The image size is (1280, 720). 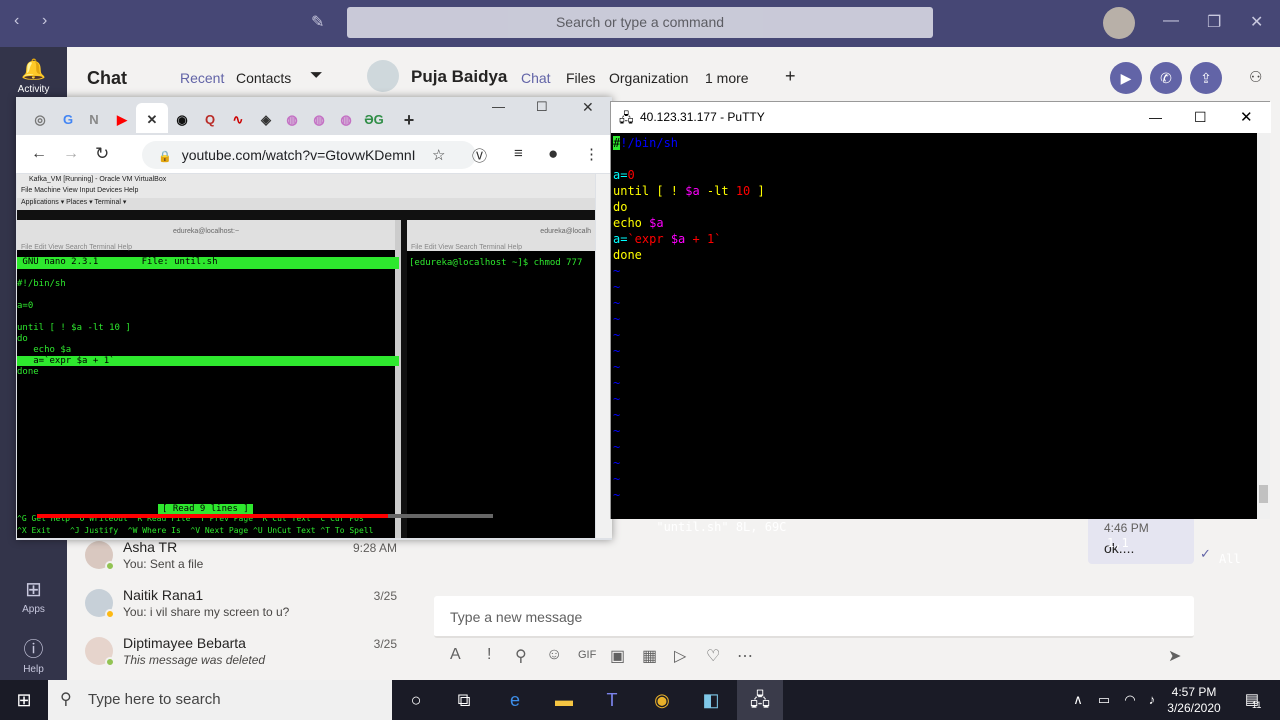 I want to click on search-input: Search or type a command, so click(x=640, y=22).